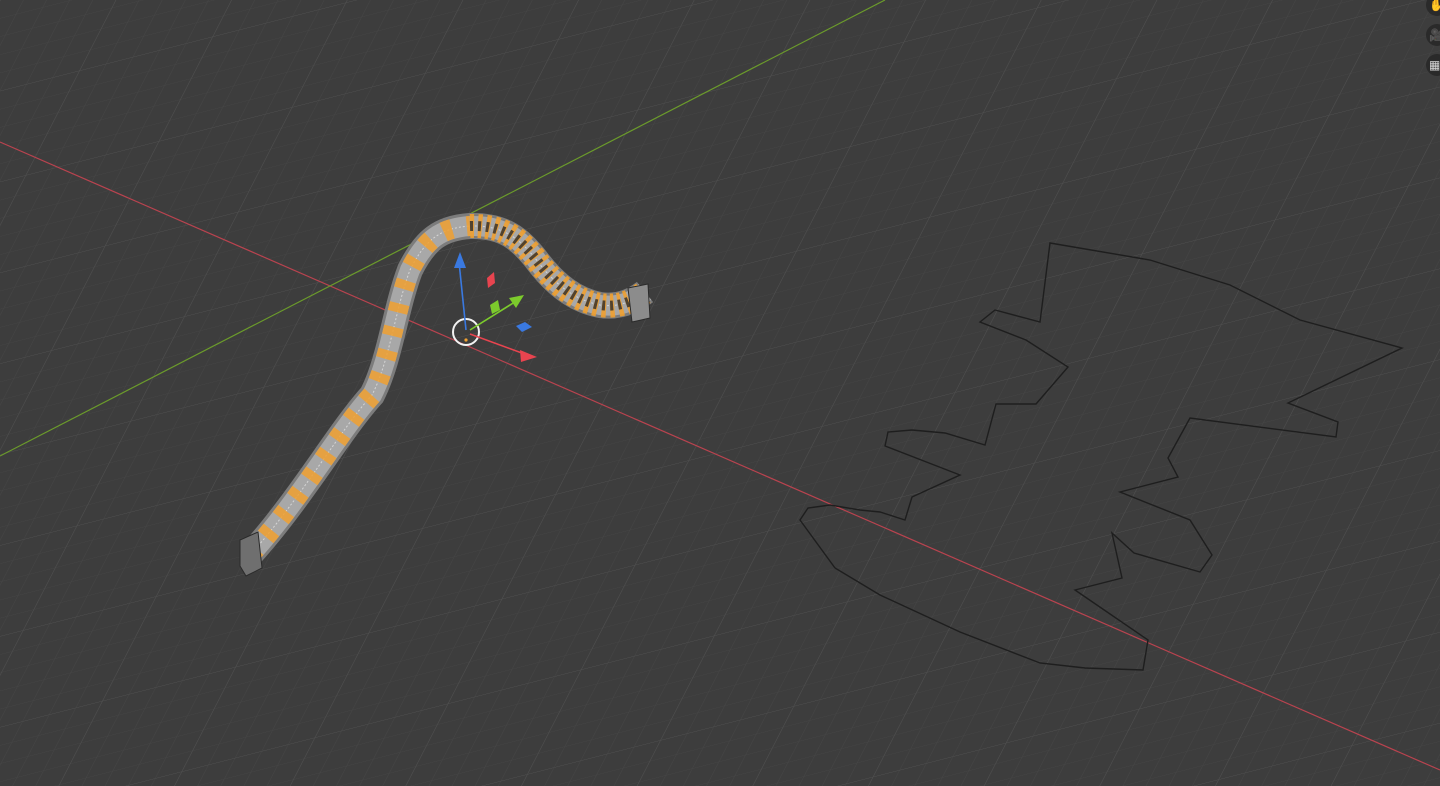 The width and height of the screenshot is (1440, 786). I want to click on navigation-gizmos: ✋ 🎥 ▦, so click(1433, 40).